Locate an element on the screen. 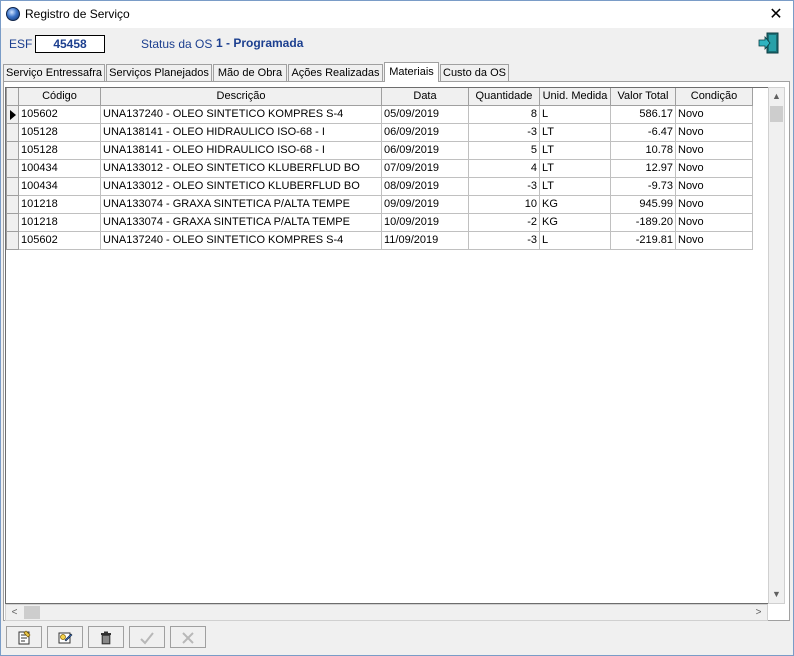  cancel-button is located at coordinates (188, 637).